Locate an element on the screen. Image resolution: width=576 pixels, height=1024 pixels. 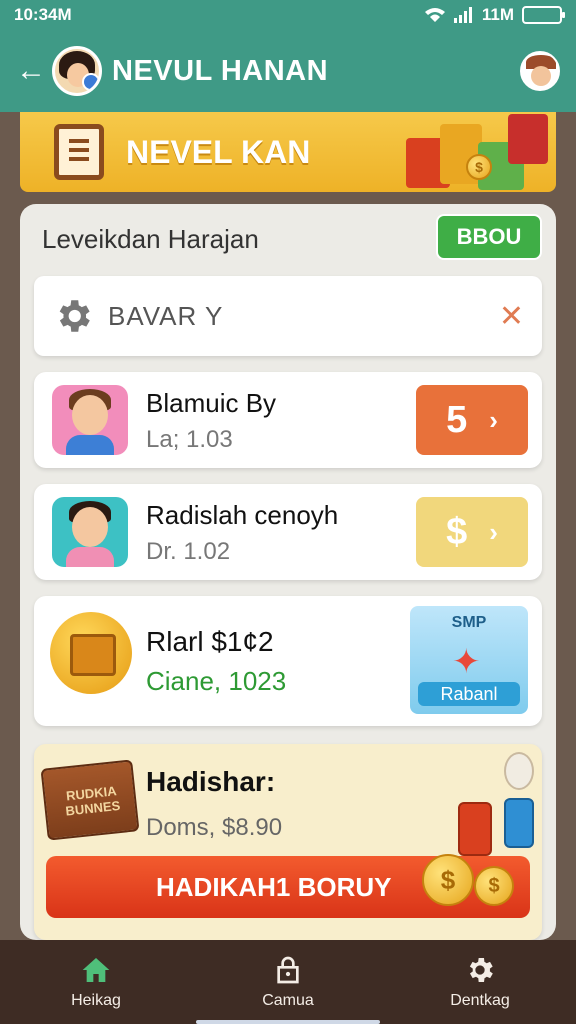
back-button: ← is located at coordinates (32, 71).